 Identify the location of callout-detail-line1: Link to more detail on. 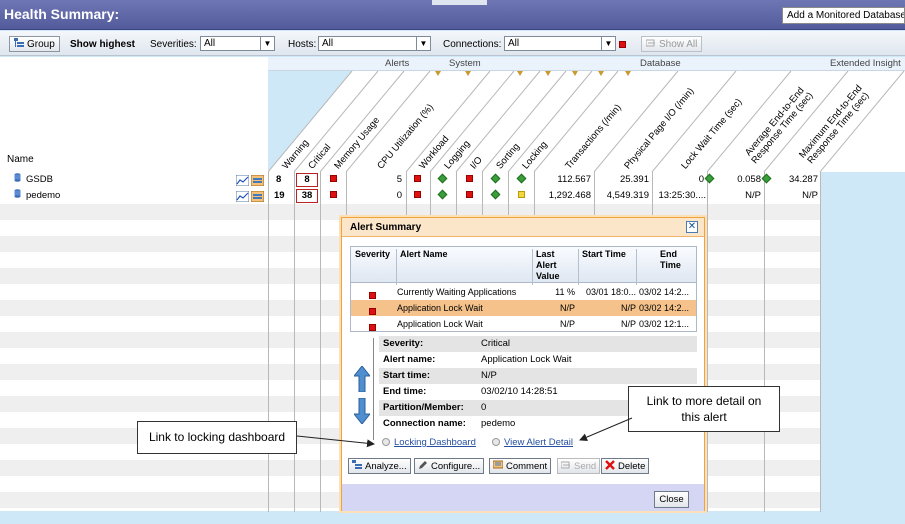
(704, 401).